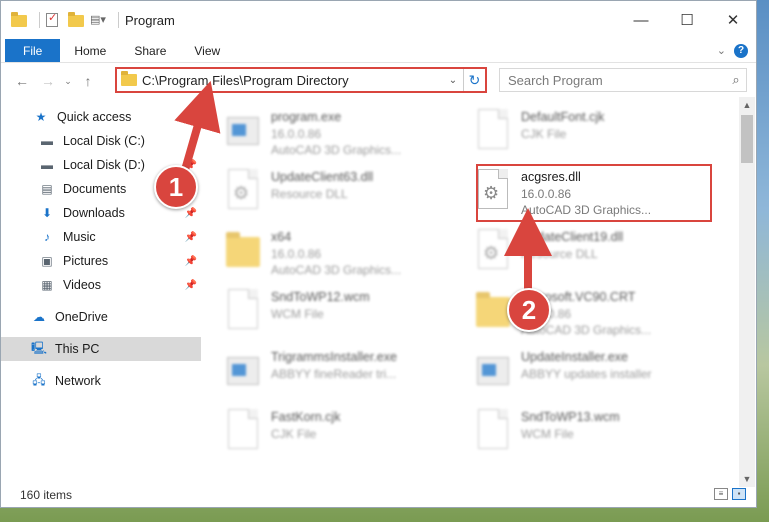  I want to click on callout-badge-1: 1, so click(176, 187).